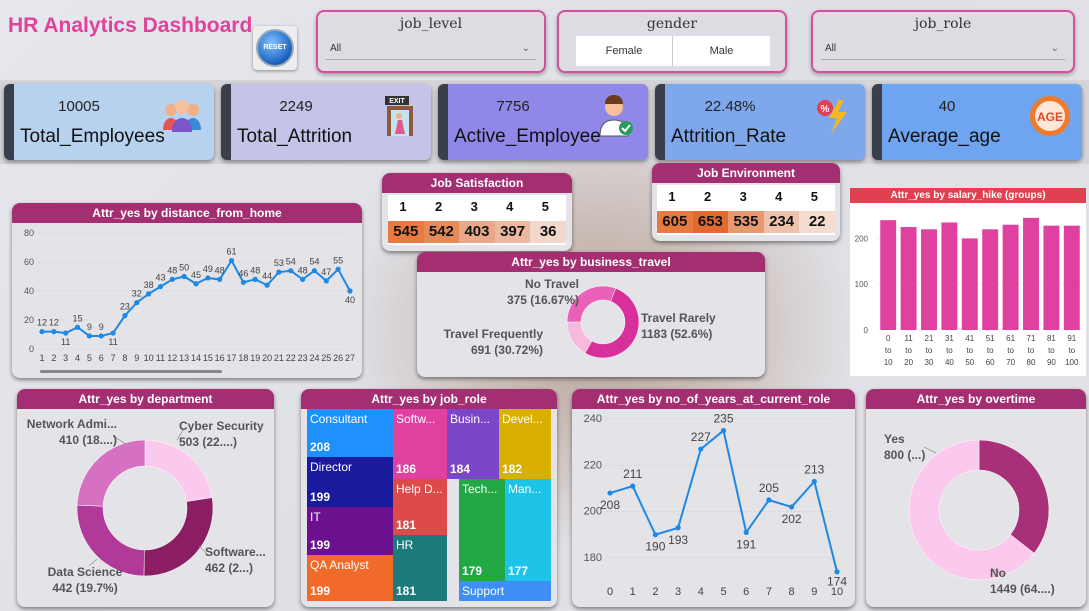 The width and height of the screenshot is (1089, 611). What do you see at coordinates (701, 437) in the screenshot?
I see `data-label: 227` at bounding box center [701, 437].